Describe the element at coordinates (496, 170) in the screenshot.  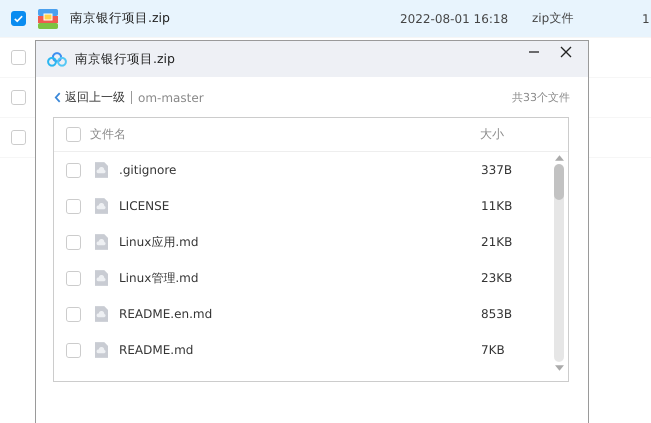
I see `file-size: 337B` at that location.